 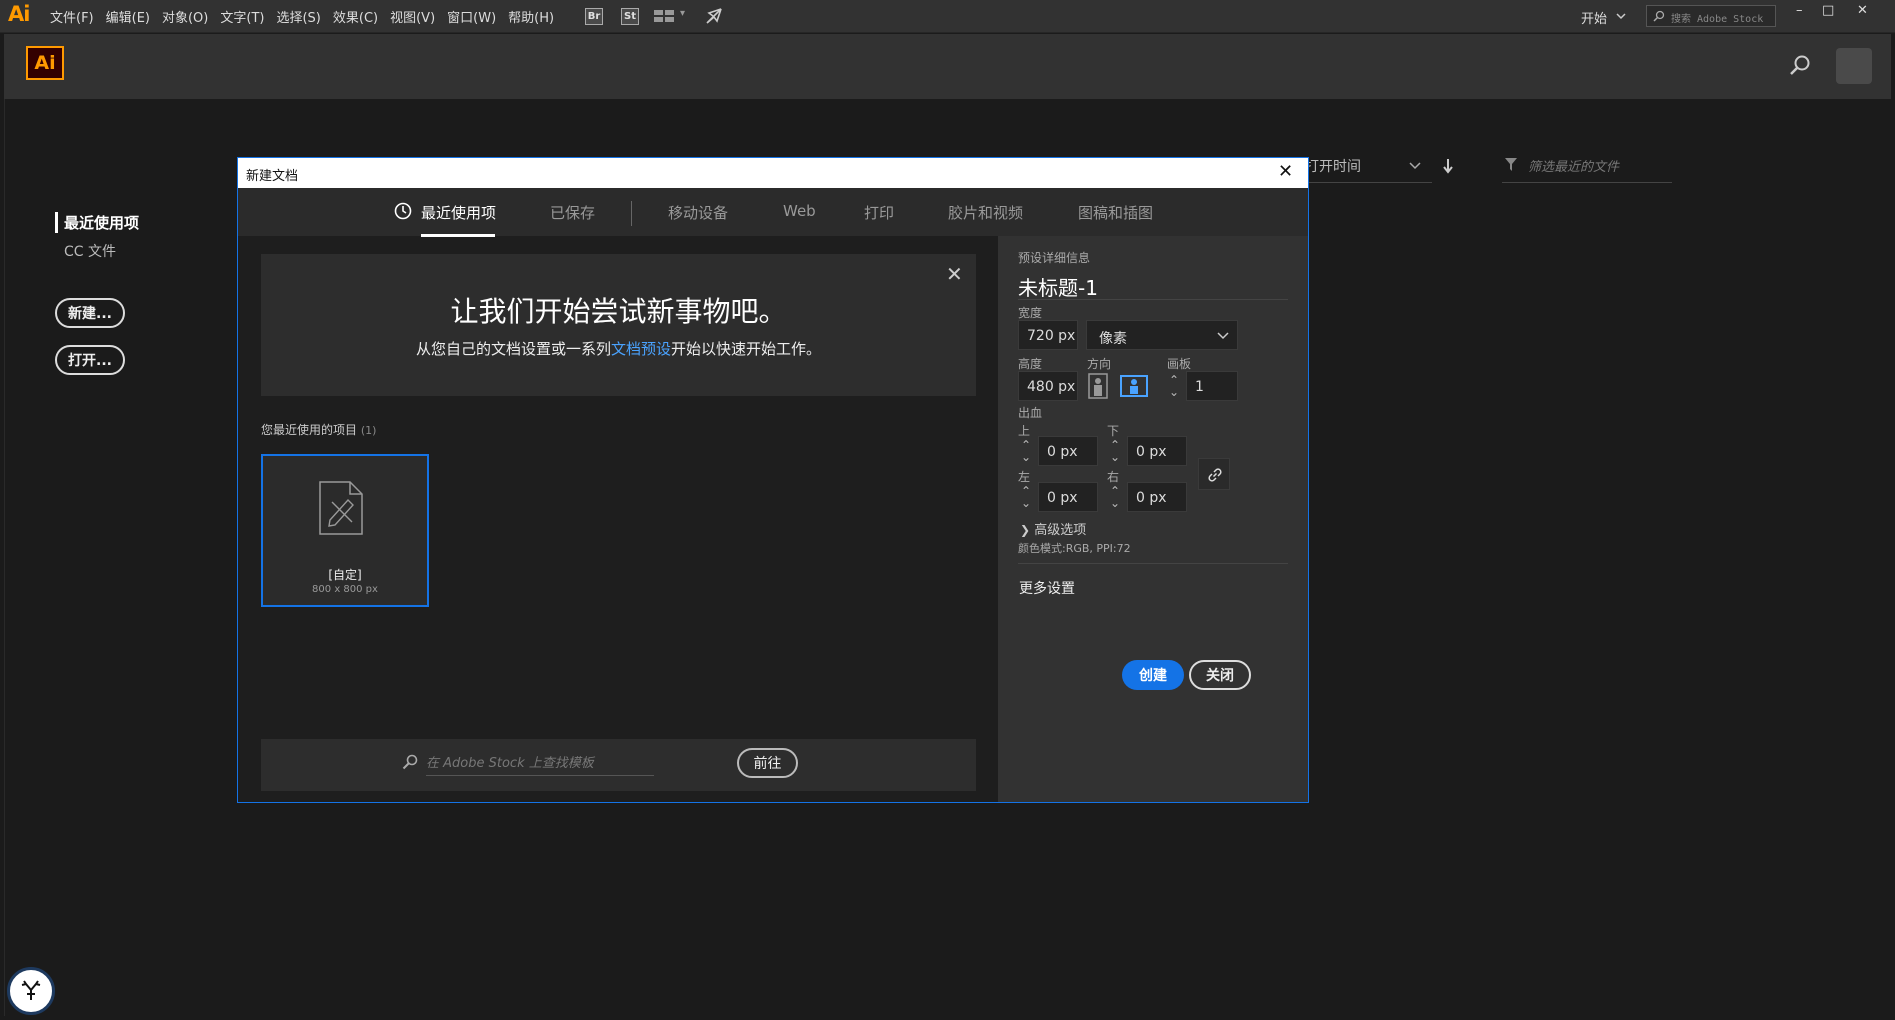 What do you see at coordinates (1854, 66) in the screenshot?
I see `avatar` at bounding box center [1854, 66].